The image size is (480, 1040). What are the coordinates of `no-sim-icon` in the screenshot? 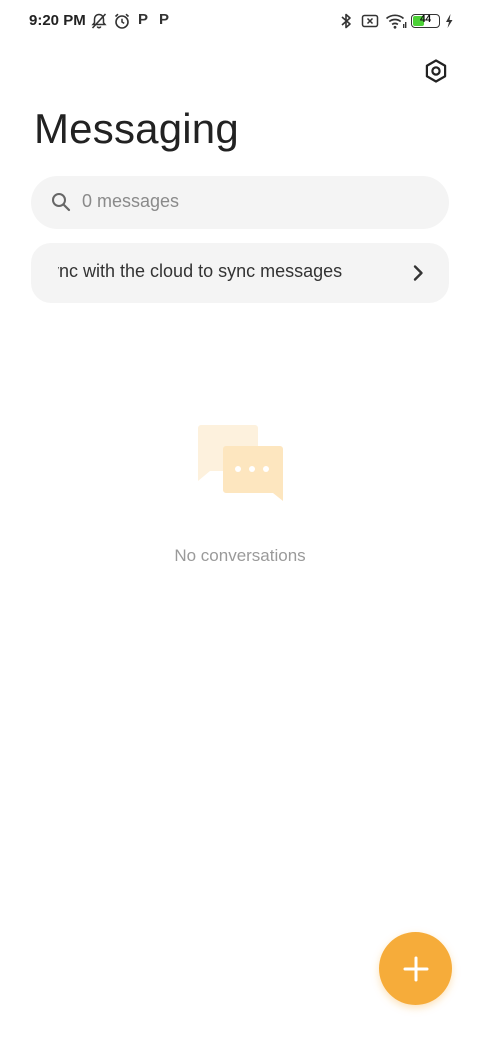 It's located at (370, 21).